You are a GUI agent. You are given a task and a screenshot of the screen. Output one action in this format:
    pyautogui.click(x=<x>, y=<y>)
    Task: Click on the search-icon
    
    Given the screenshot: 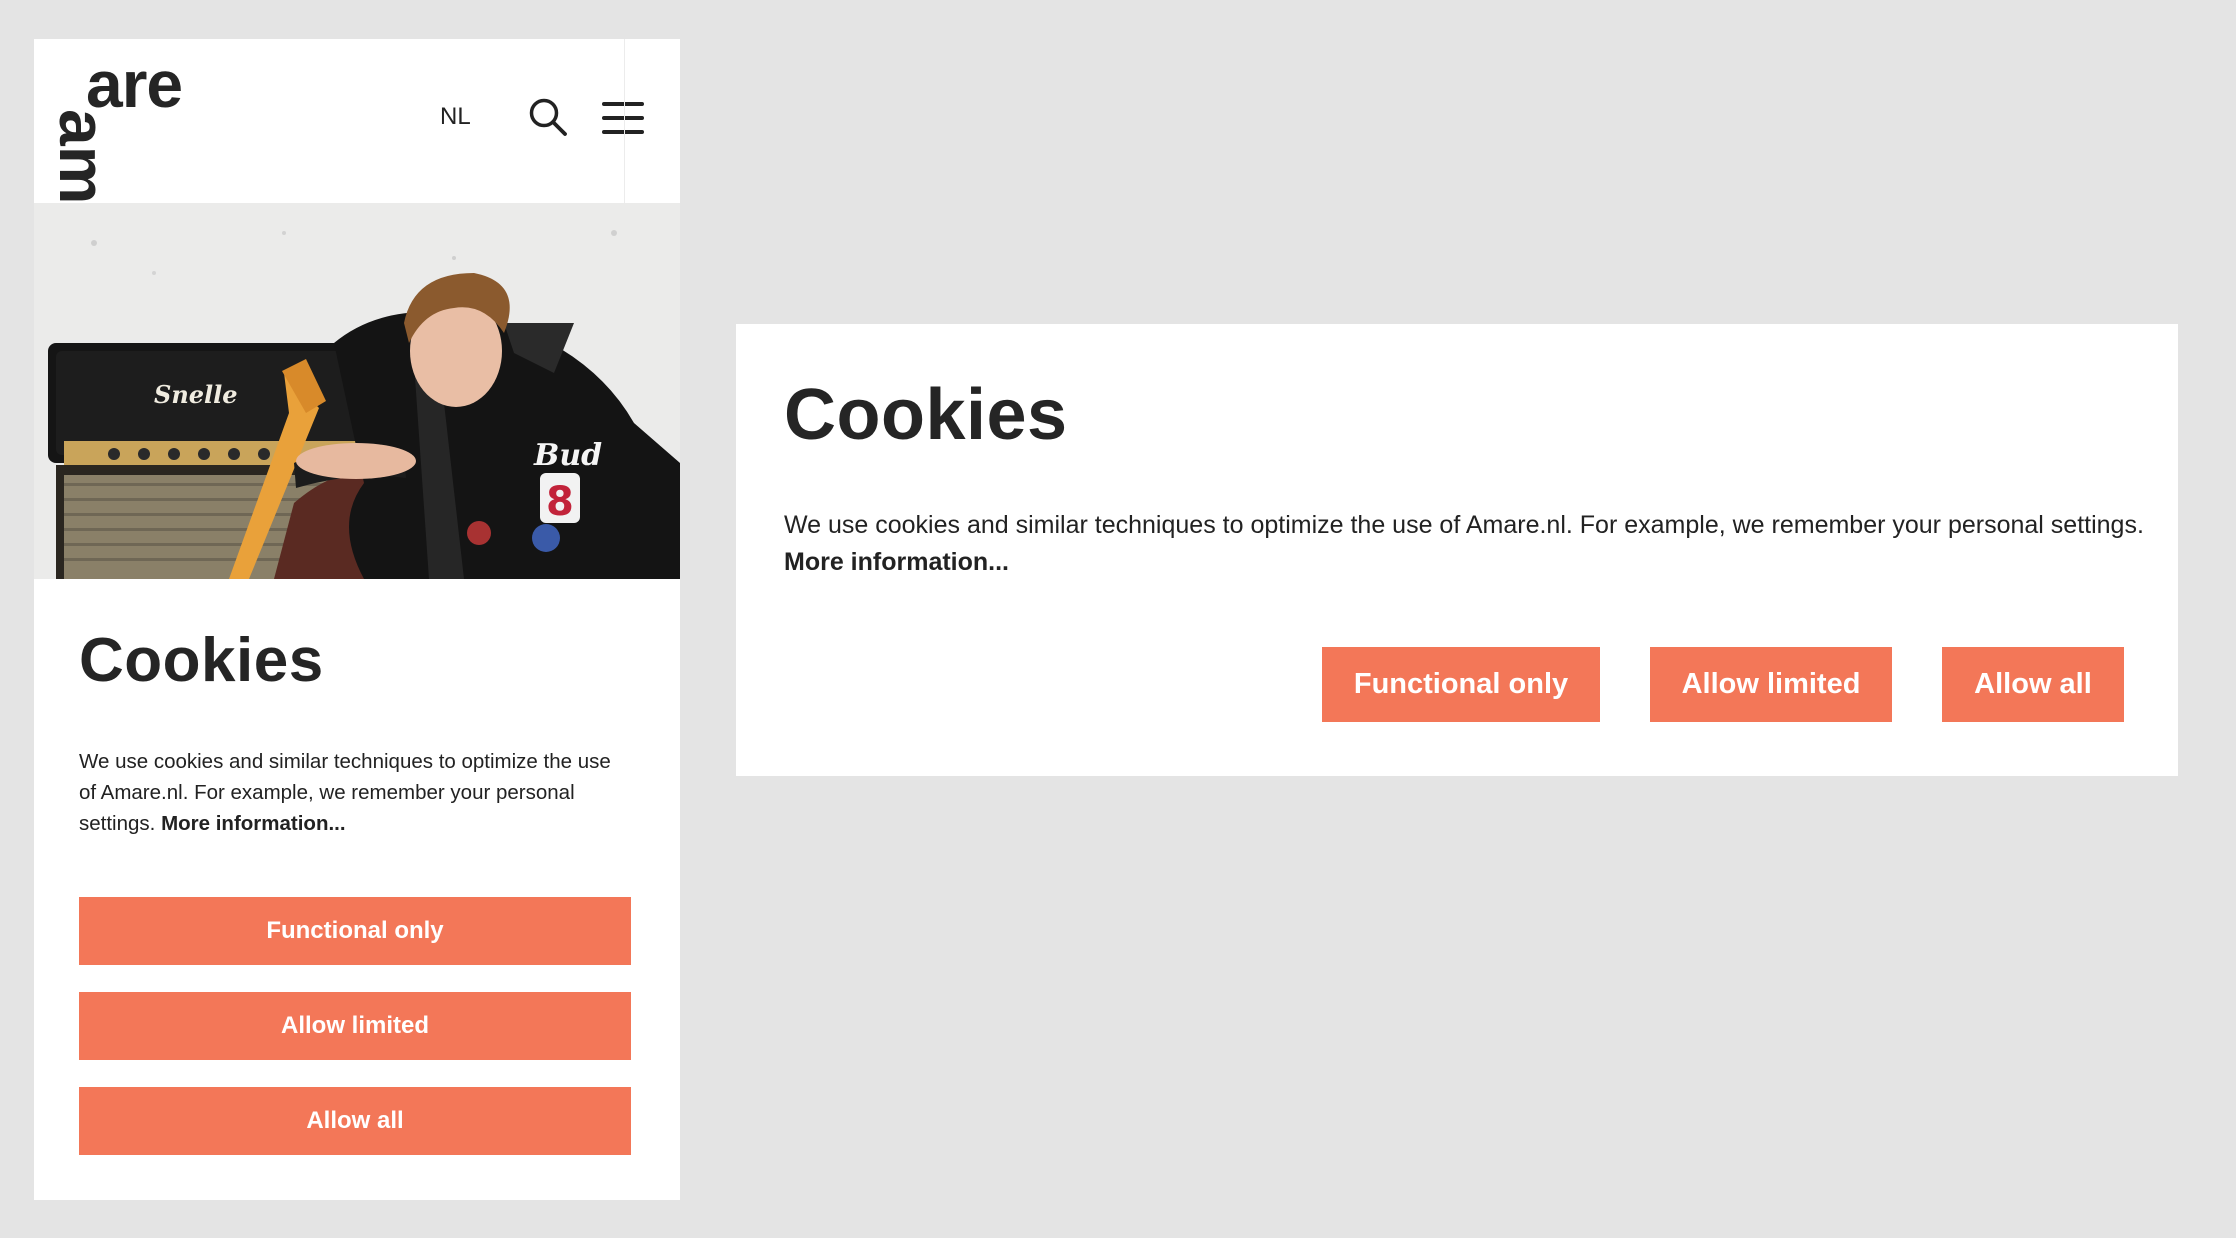 What is the action you would take?
    pyautogui.click(x=548, y=117)
    